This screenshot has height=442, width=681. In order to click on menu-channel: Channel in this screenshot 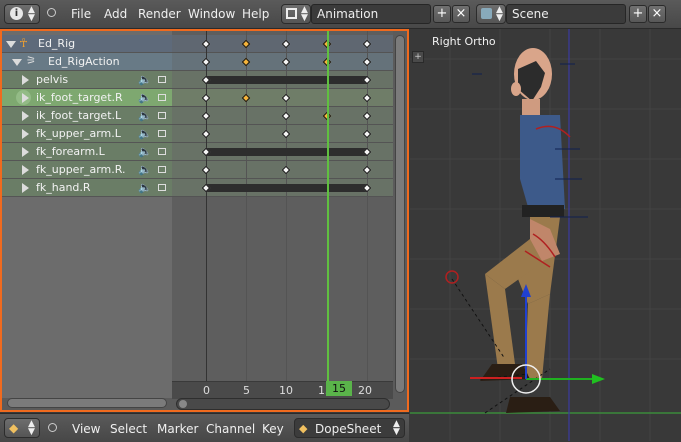, I will do `click(230, 429)`.